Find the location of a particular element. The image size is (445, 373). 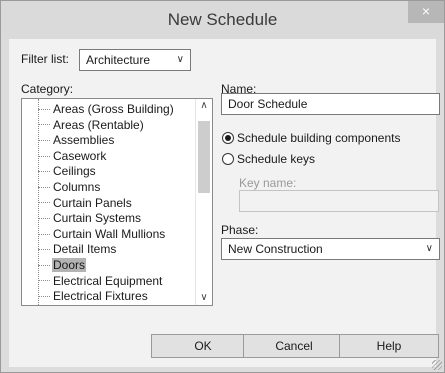

scrollbar-thumb is located at coordinates (204, 157).